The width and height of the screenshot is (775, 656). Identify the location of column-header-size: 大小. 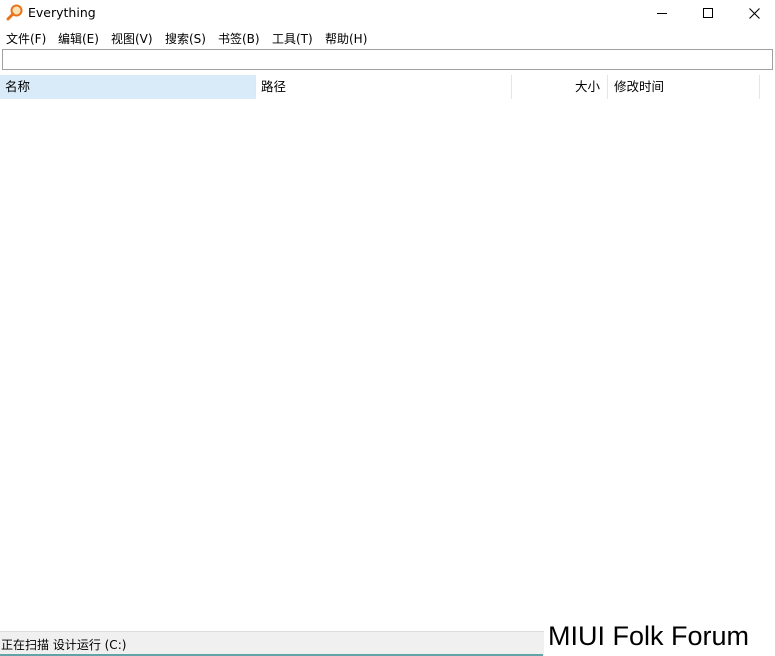
(559, 87).